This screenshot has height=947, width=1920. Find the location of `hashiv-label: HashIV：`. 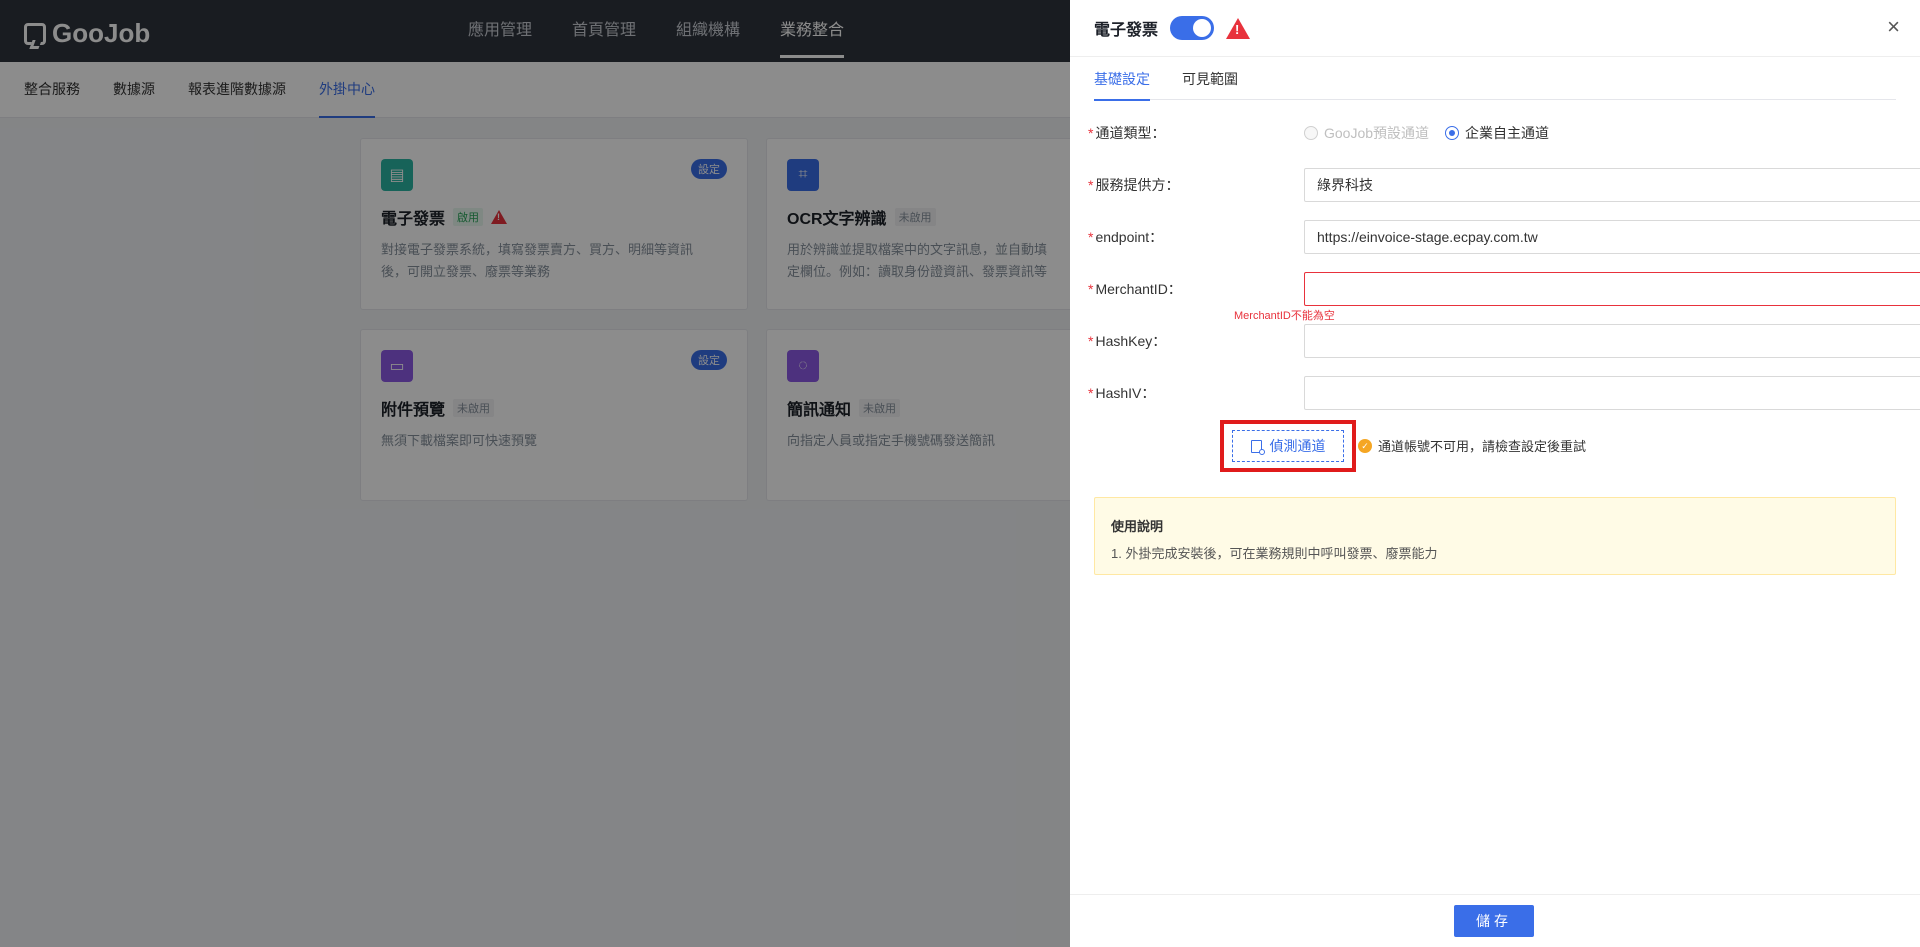

hashiv-label: HashIV： is located at coordinates (1125, 393).